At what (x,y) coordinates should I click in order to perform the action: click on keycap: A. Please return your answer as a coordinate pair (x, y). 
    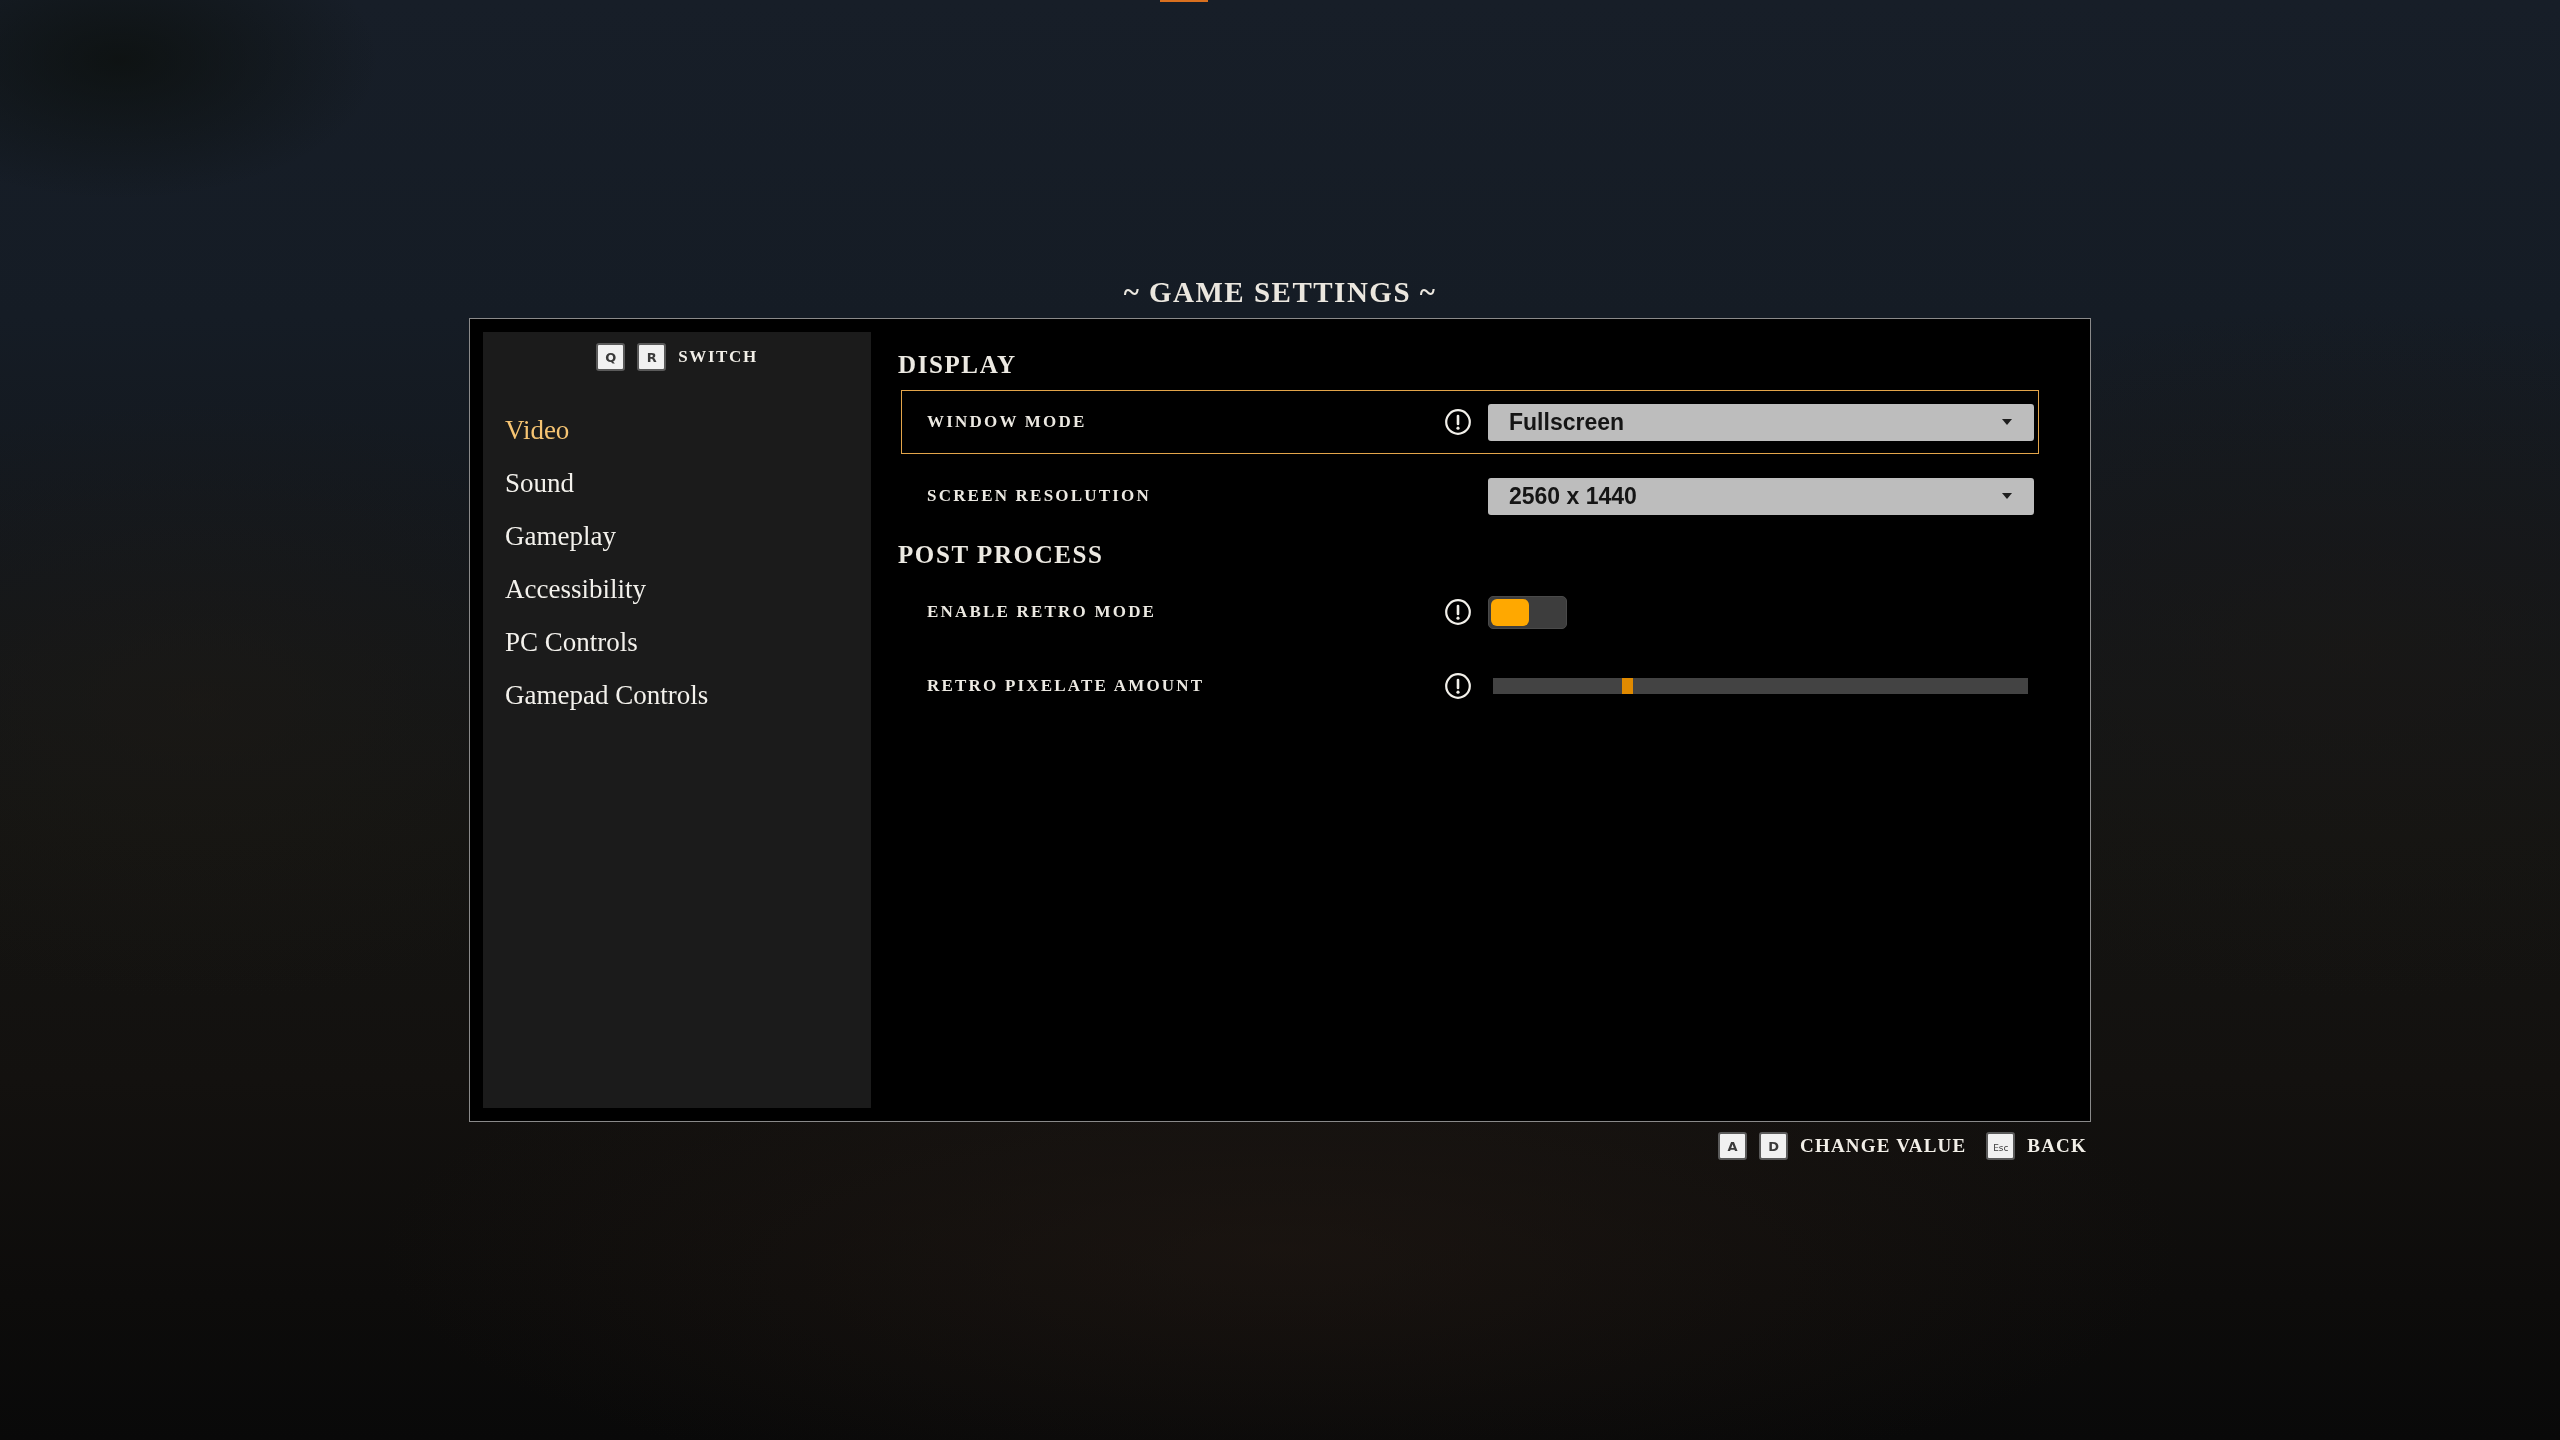
    Looking at the image, I should click on (1733, 1146).